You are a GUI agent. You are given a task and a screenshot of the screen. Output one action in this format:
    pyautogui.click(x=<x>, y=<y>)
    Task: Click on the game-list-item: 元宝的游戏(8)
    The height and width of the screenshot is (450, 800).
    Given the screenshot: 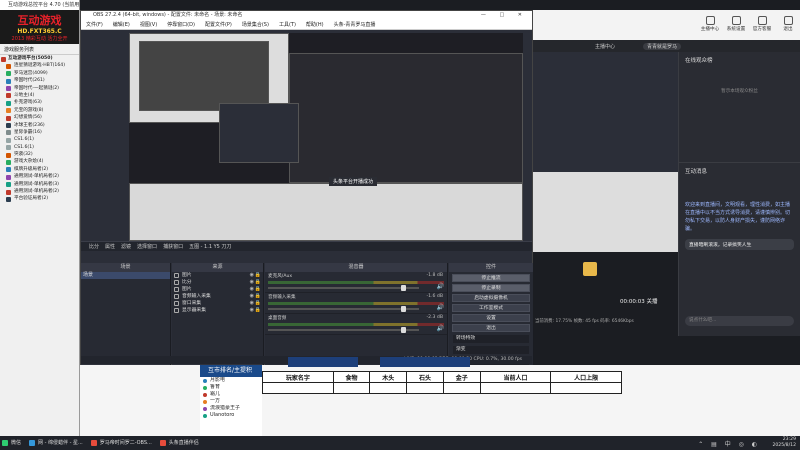 What is the action you would take?
    pyautogui.click(x=39, y=110)
    